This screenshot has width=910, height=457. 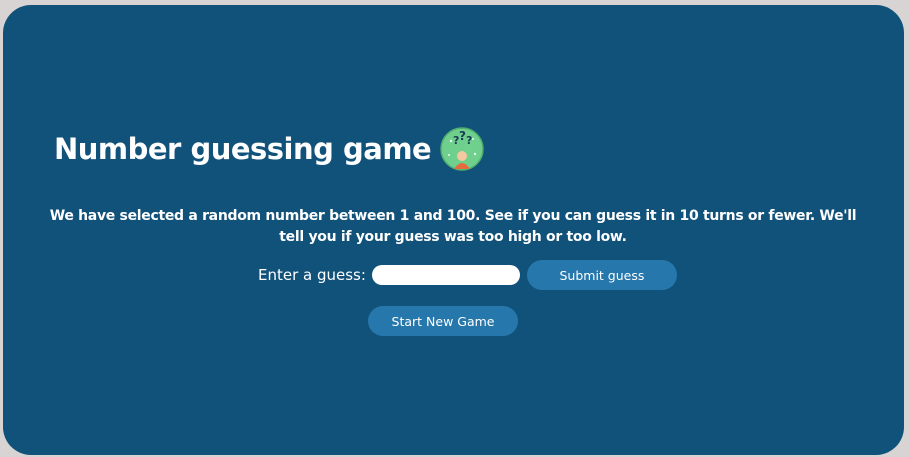 What do you see at coordinates (312, 275) in the screenshot?
I see `guess-label: Enter a guess:` at bounding box center [312, 275].